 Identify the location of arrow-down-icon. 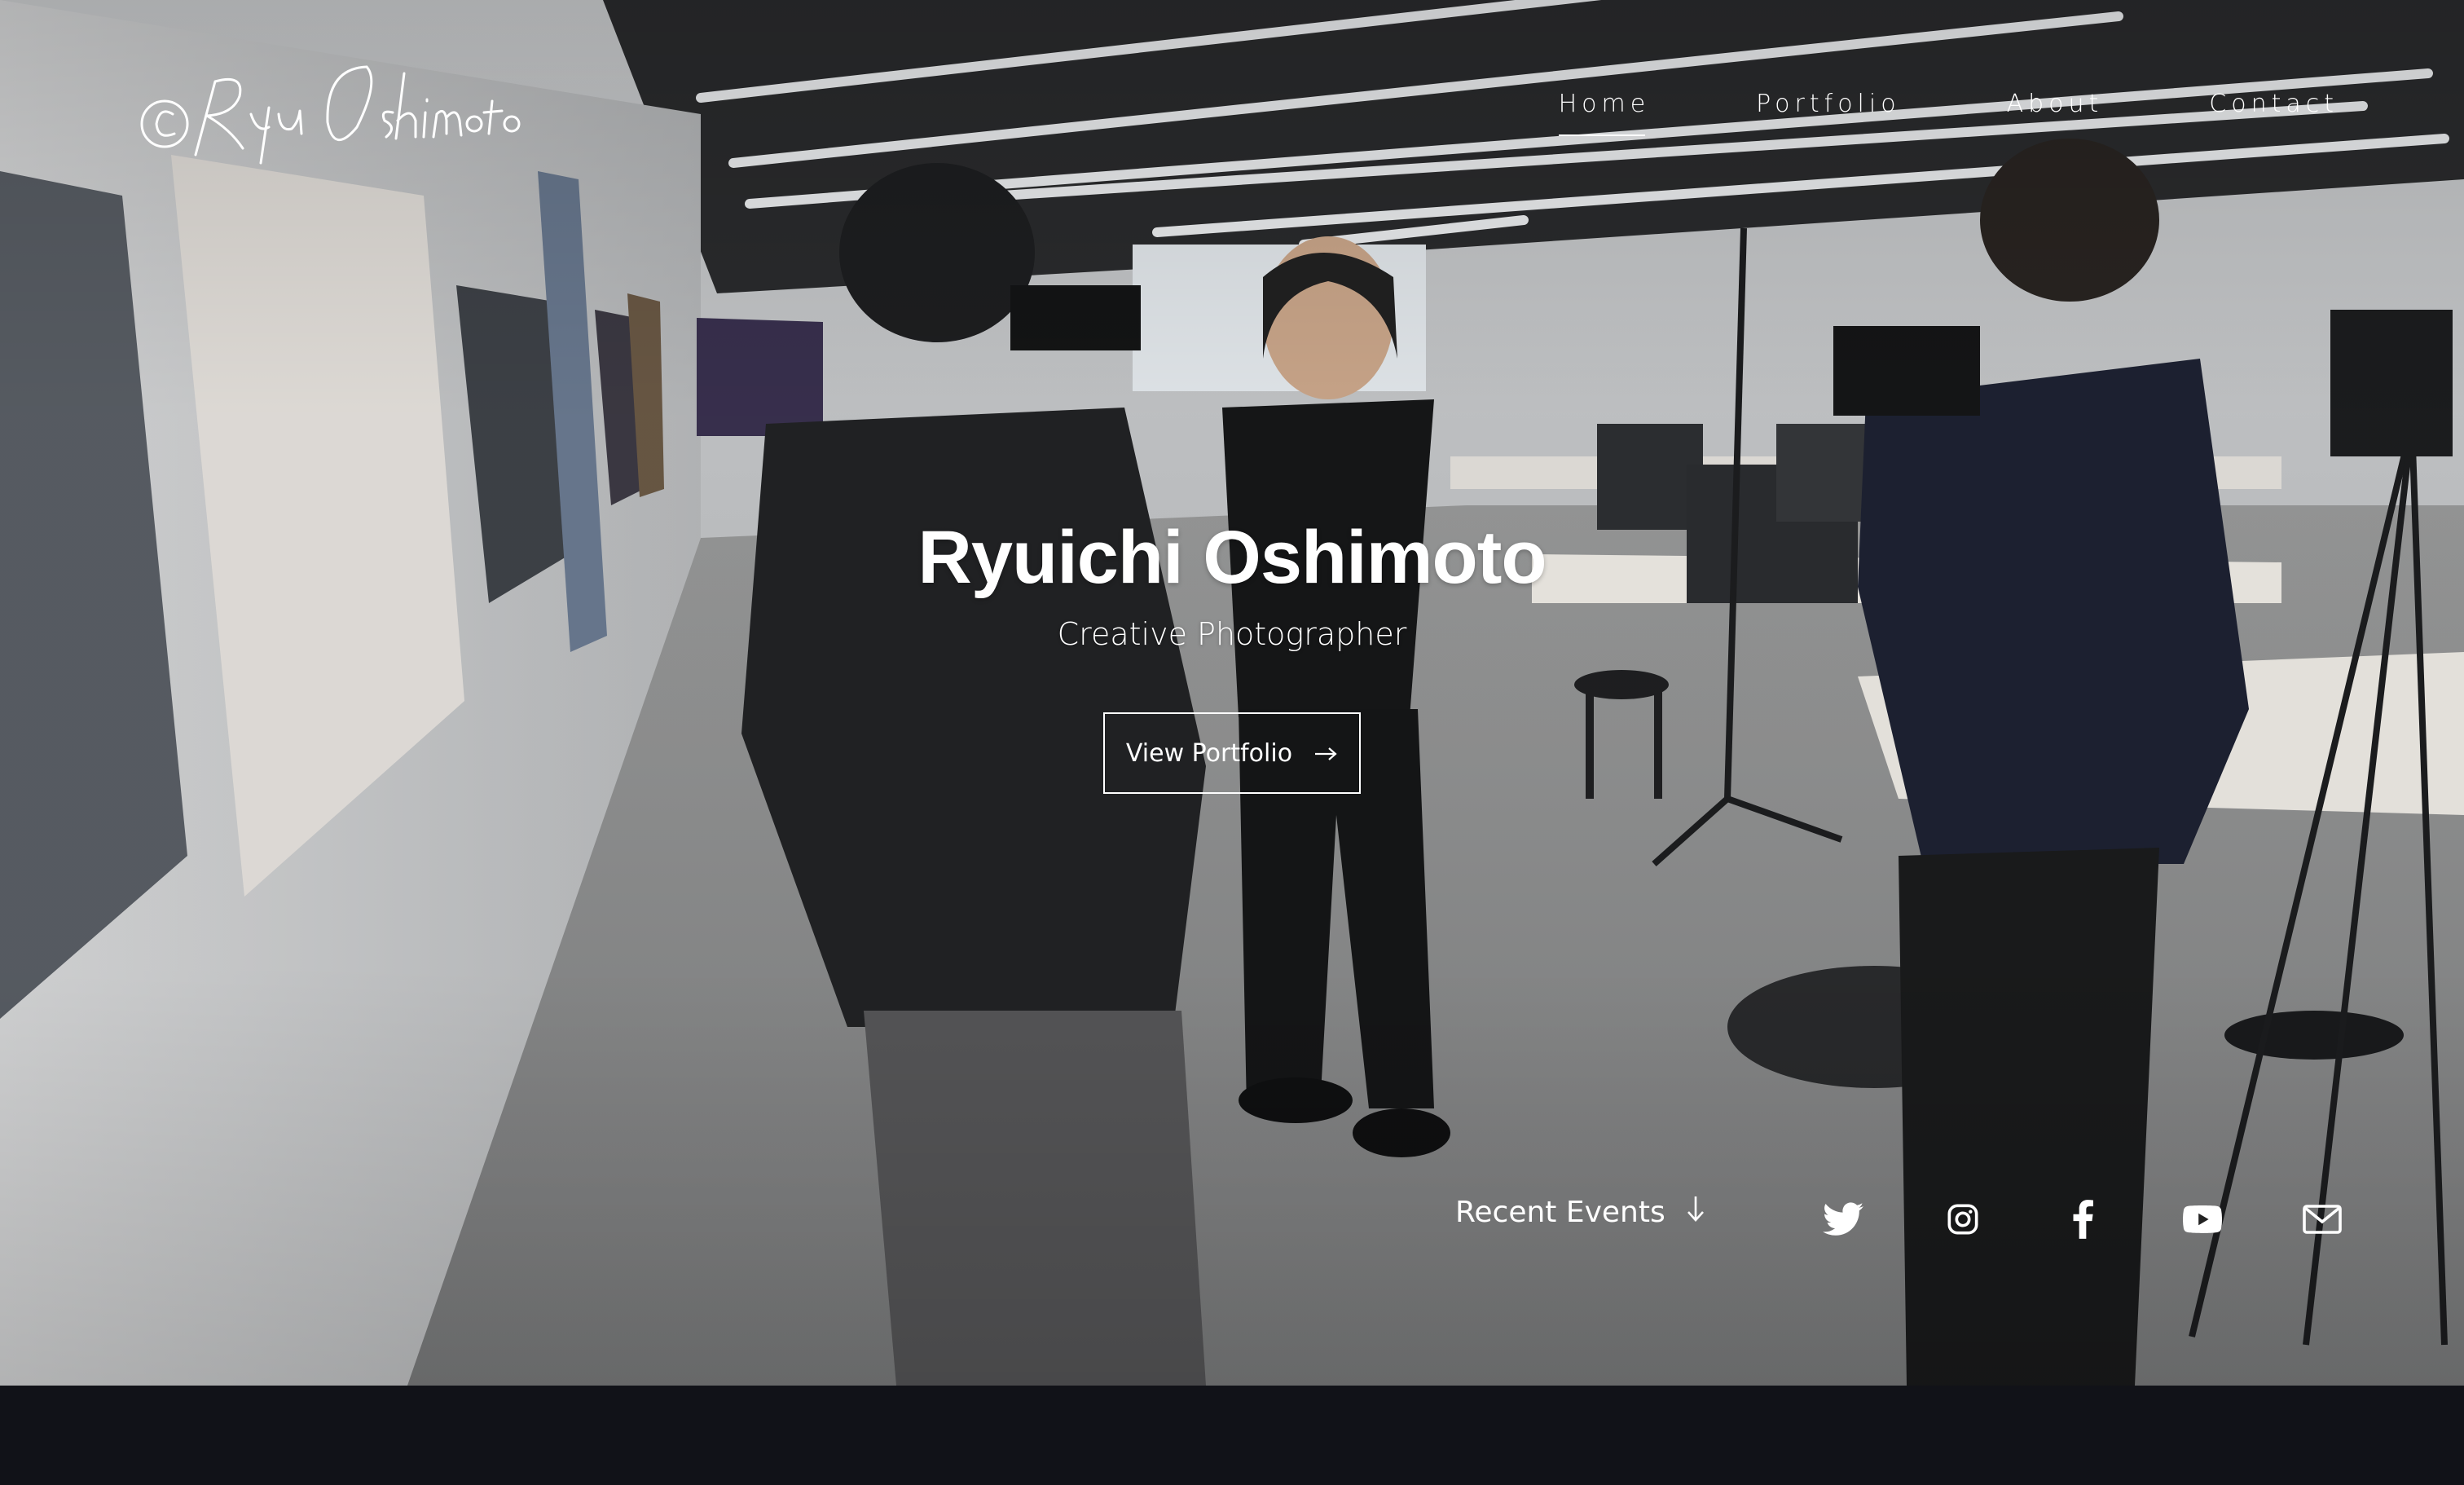
(1695, 1213).